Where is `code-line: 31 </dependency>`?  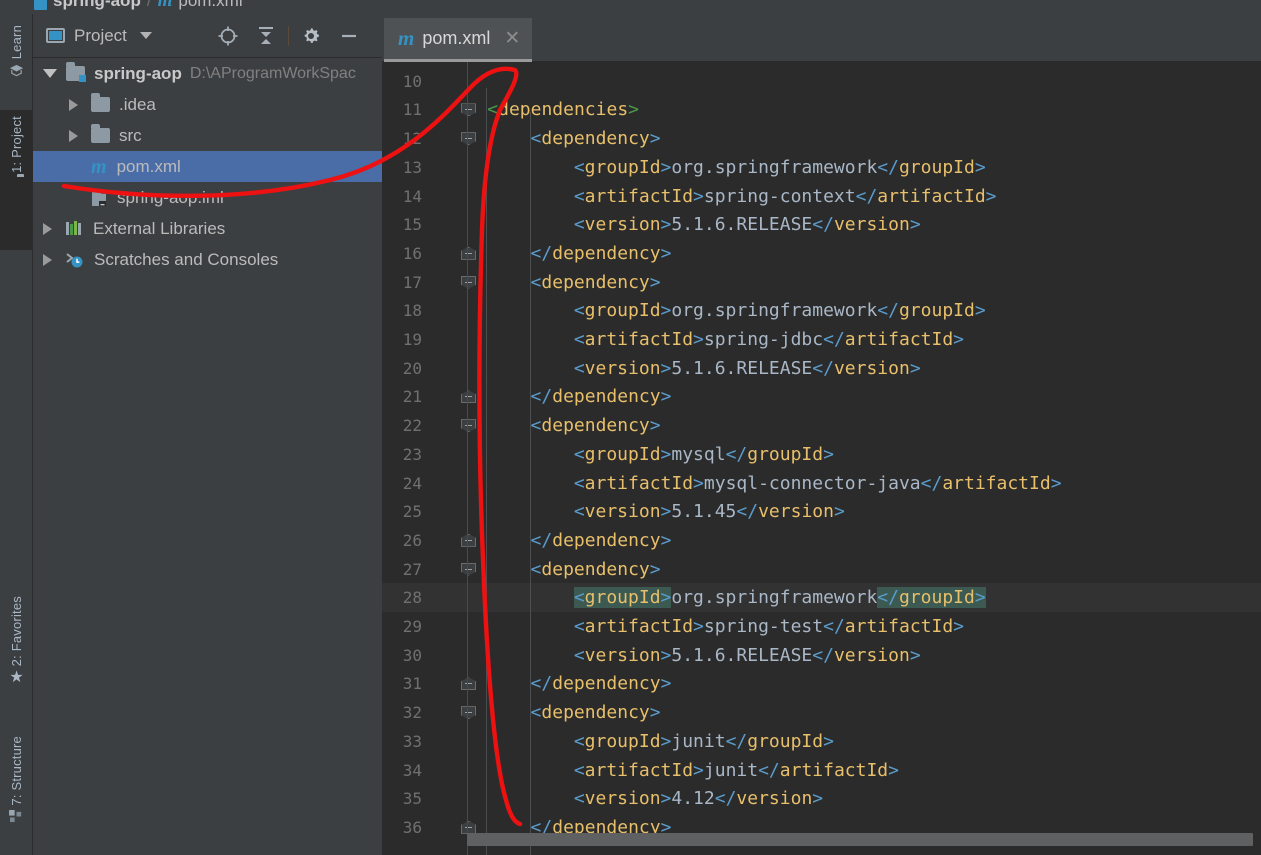
code-line: 31 </dependency> is located at coordinates (821, 683).